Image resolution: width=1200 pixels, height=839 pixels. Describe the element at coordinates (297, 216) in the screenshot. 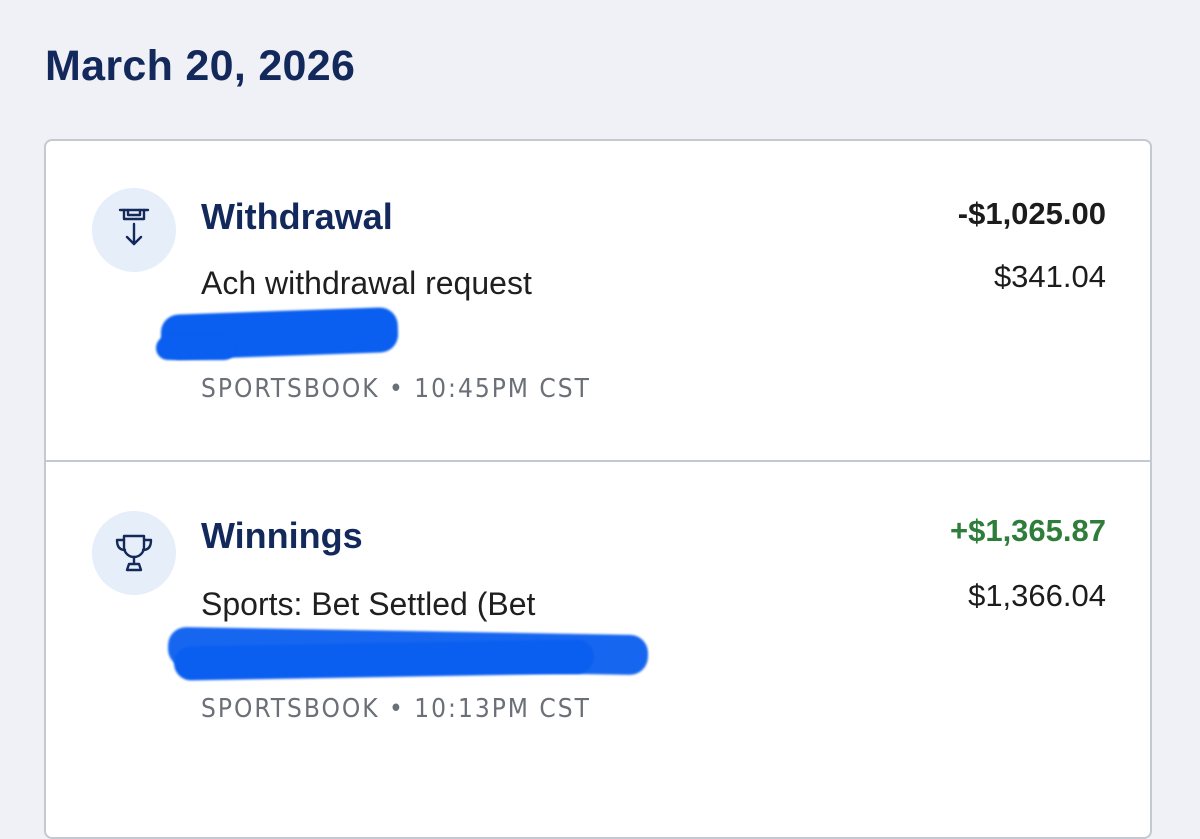

I see `transaction-title: Withdrawal` at that location.